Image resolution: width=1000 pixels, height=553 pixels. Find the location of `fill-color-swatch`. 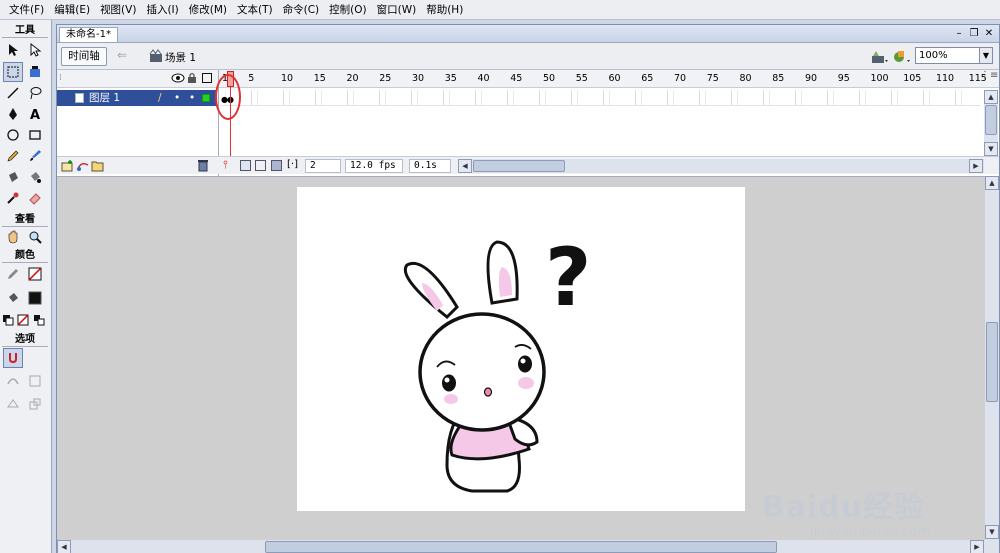

fill-color-swatch is located at coordinates (35, 298).